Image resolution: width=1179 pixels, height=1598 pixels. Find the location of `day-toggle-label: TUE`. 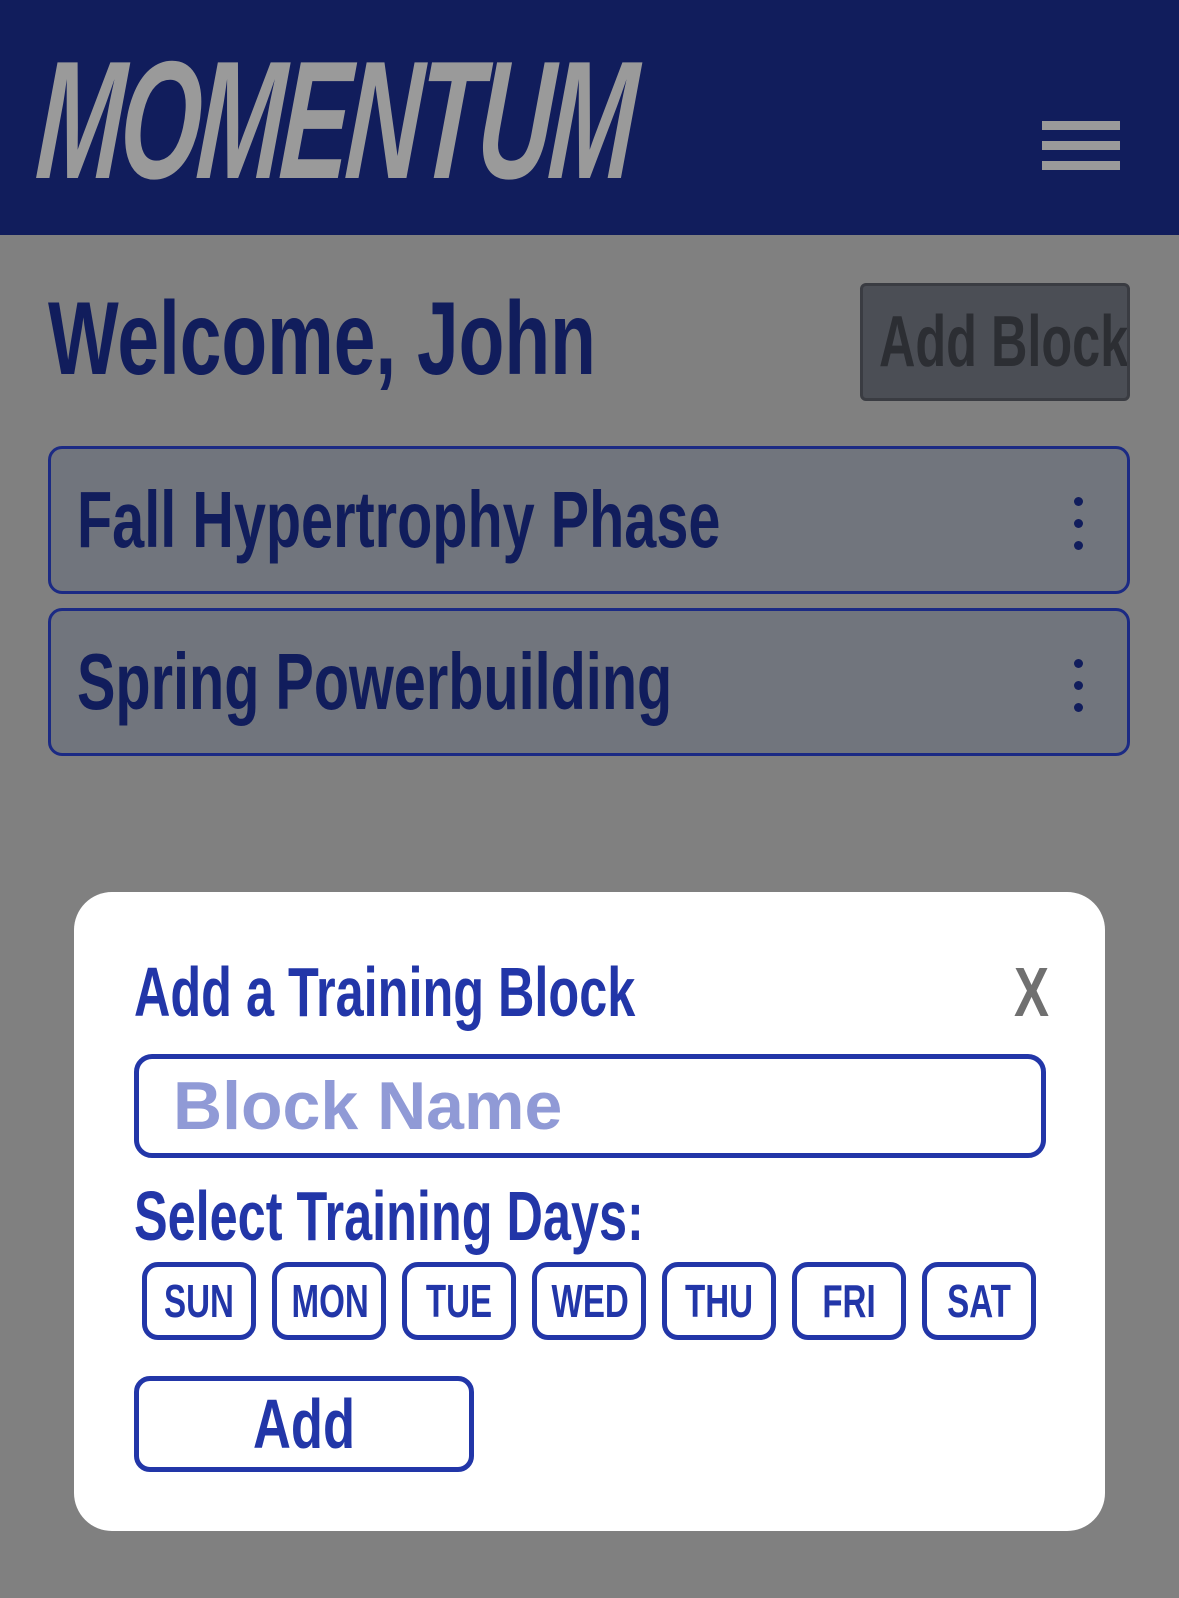

day-toggle-label: TUE is located at coordinates (459, 1301).